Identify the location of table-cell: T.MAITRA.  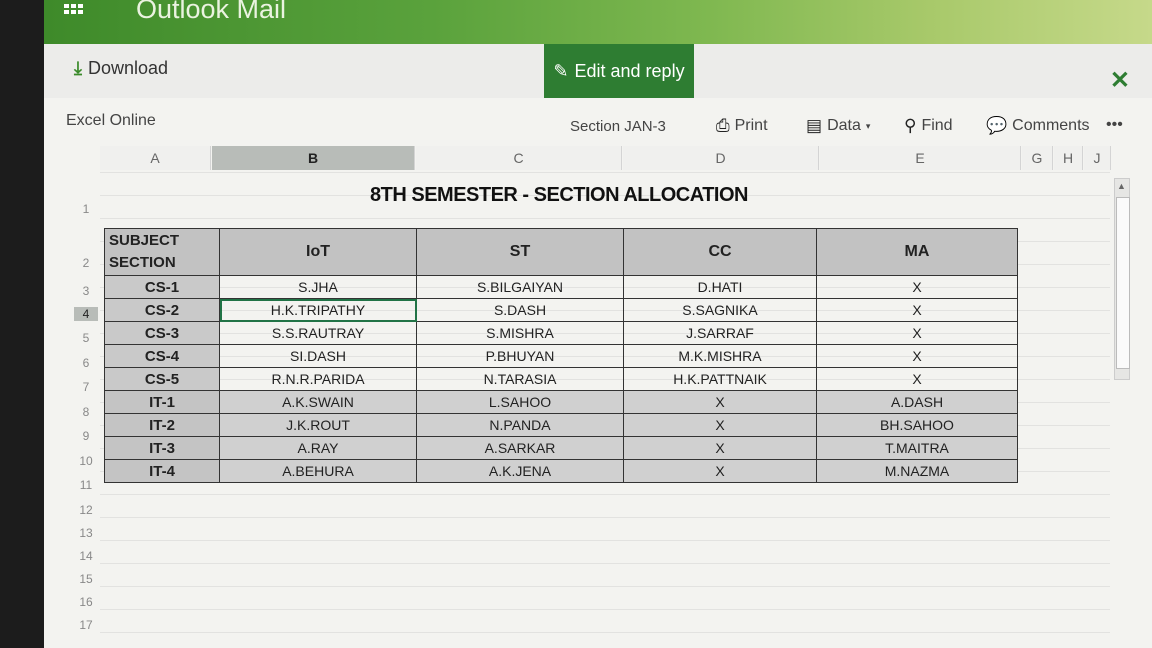
(917, 448).